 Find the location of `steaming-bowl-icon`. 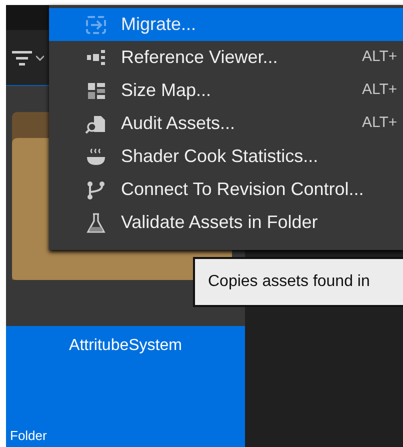

steaming-bowl-icon is located at coordinates (96, 157).